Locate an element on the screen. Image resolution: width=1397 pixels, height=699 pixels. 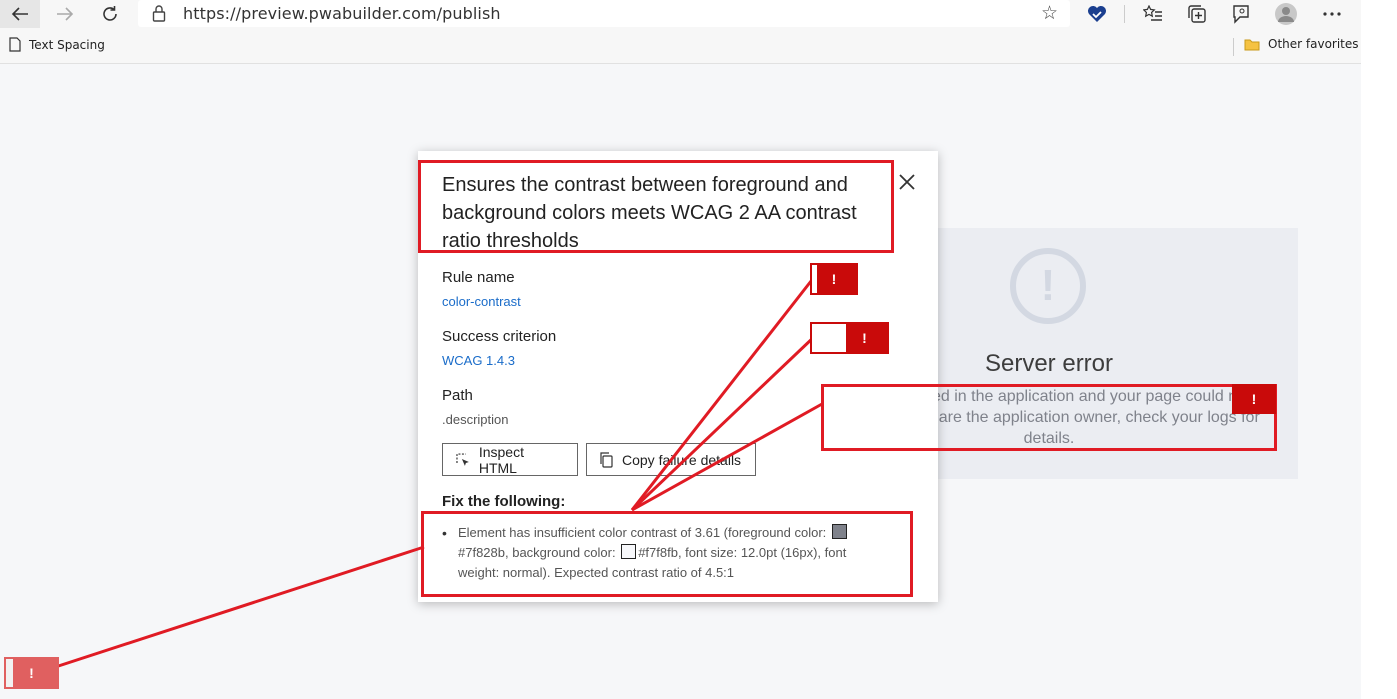
error-message-highlight-box is located at coordinates (1049, 417).